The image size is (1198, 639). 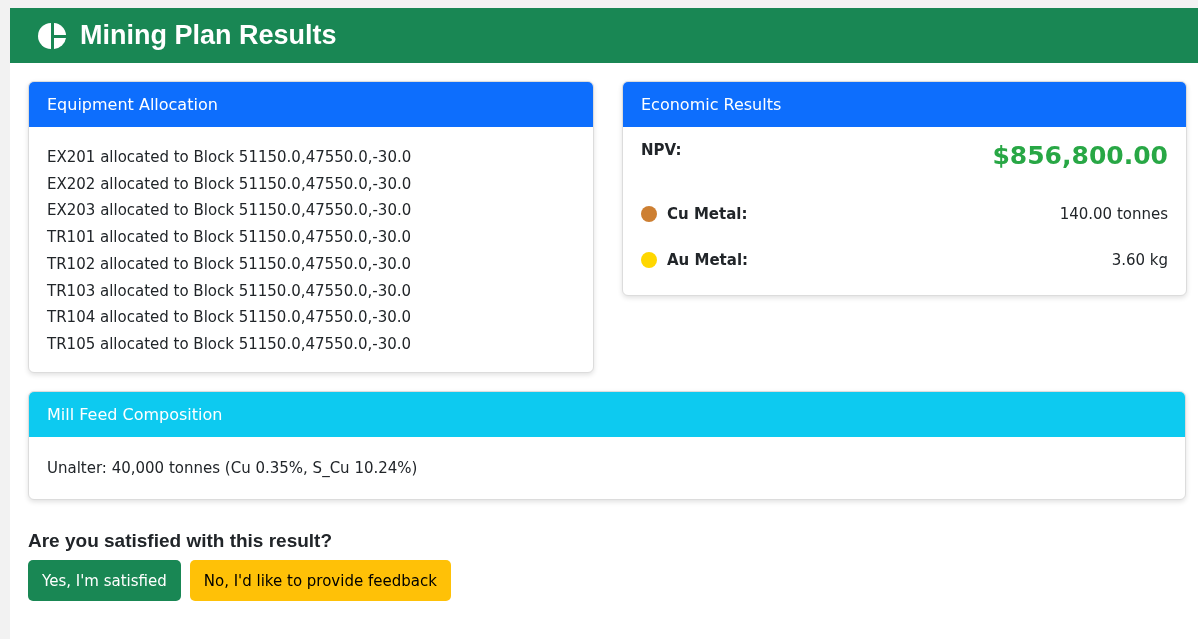 I want to click on allocation-text: TR104 allocated to Block 51150.0,47550.0,-30.0, so click(x=230, y=318).